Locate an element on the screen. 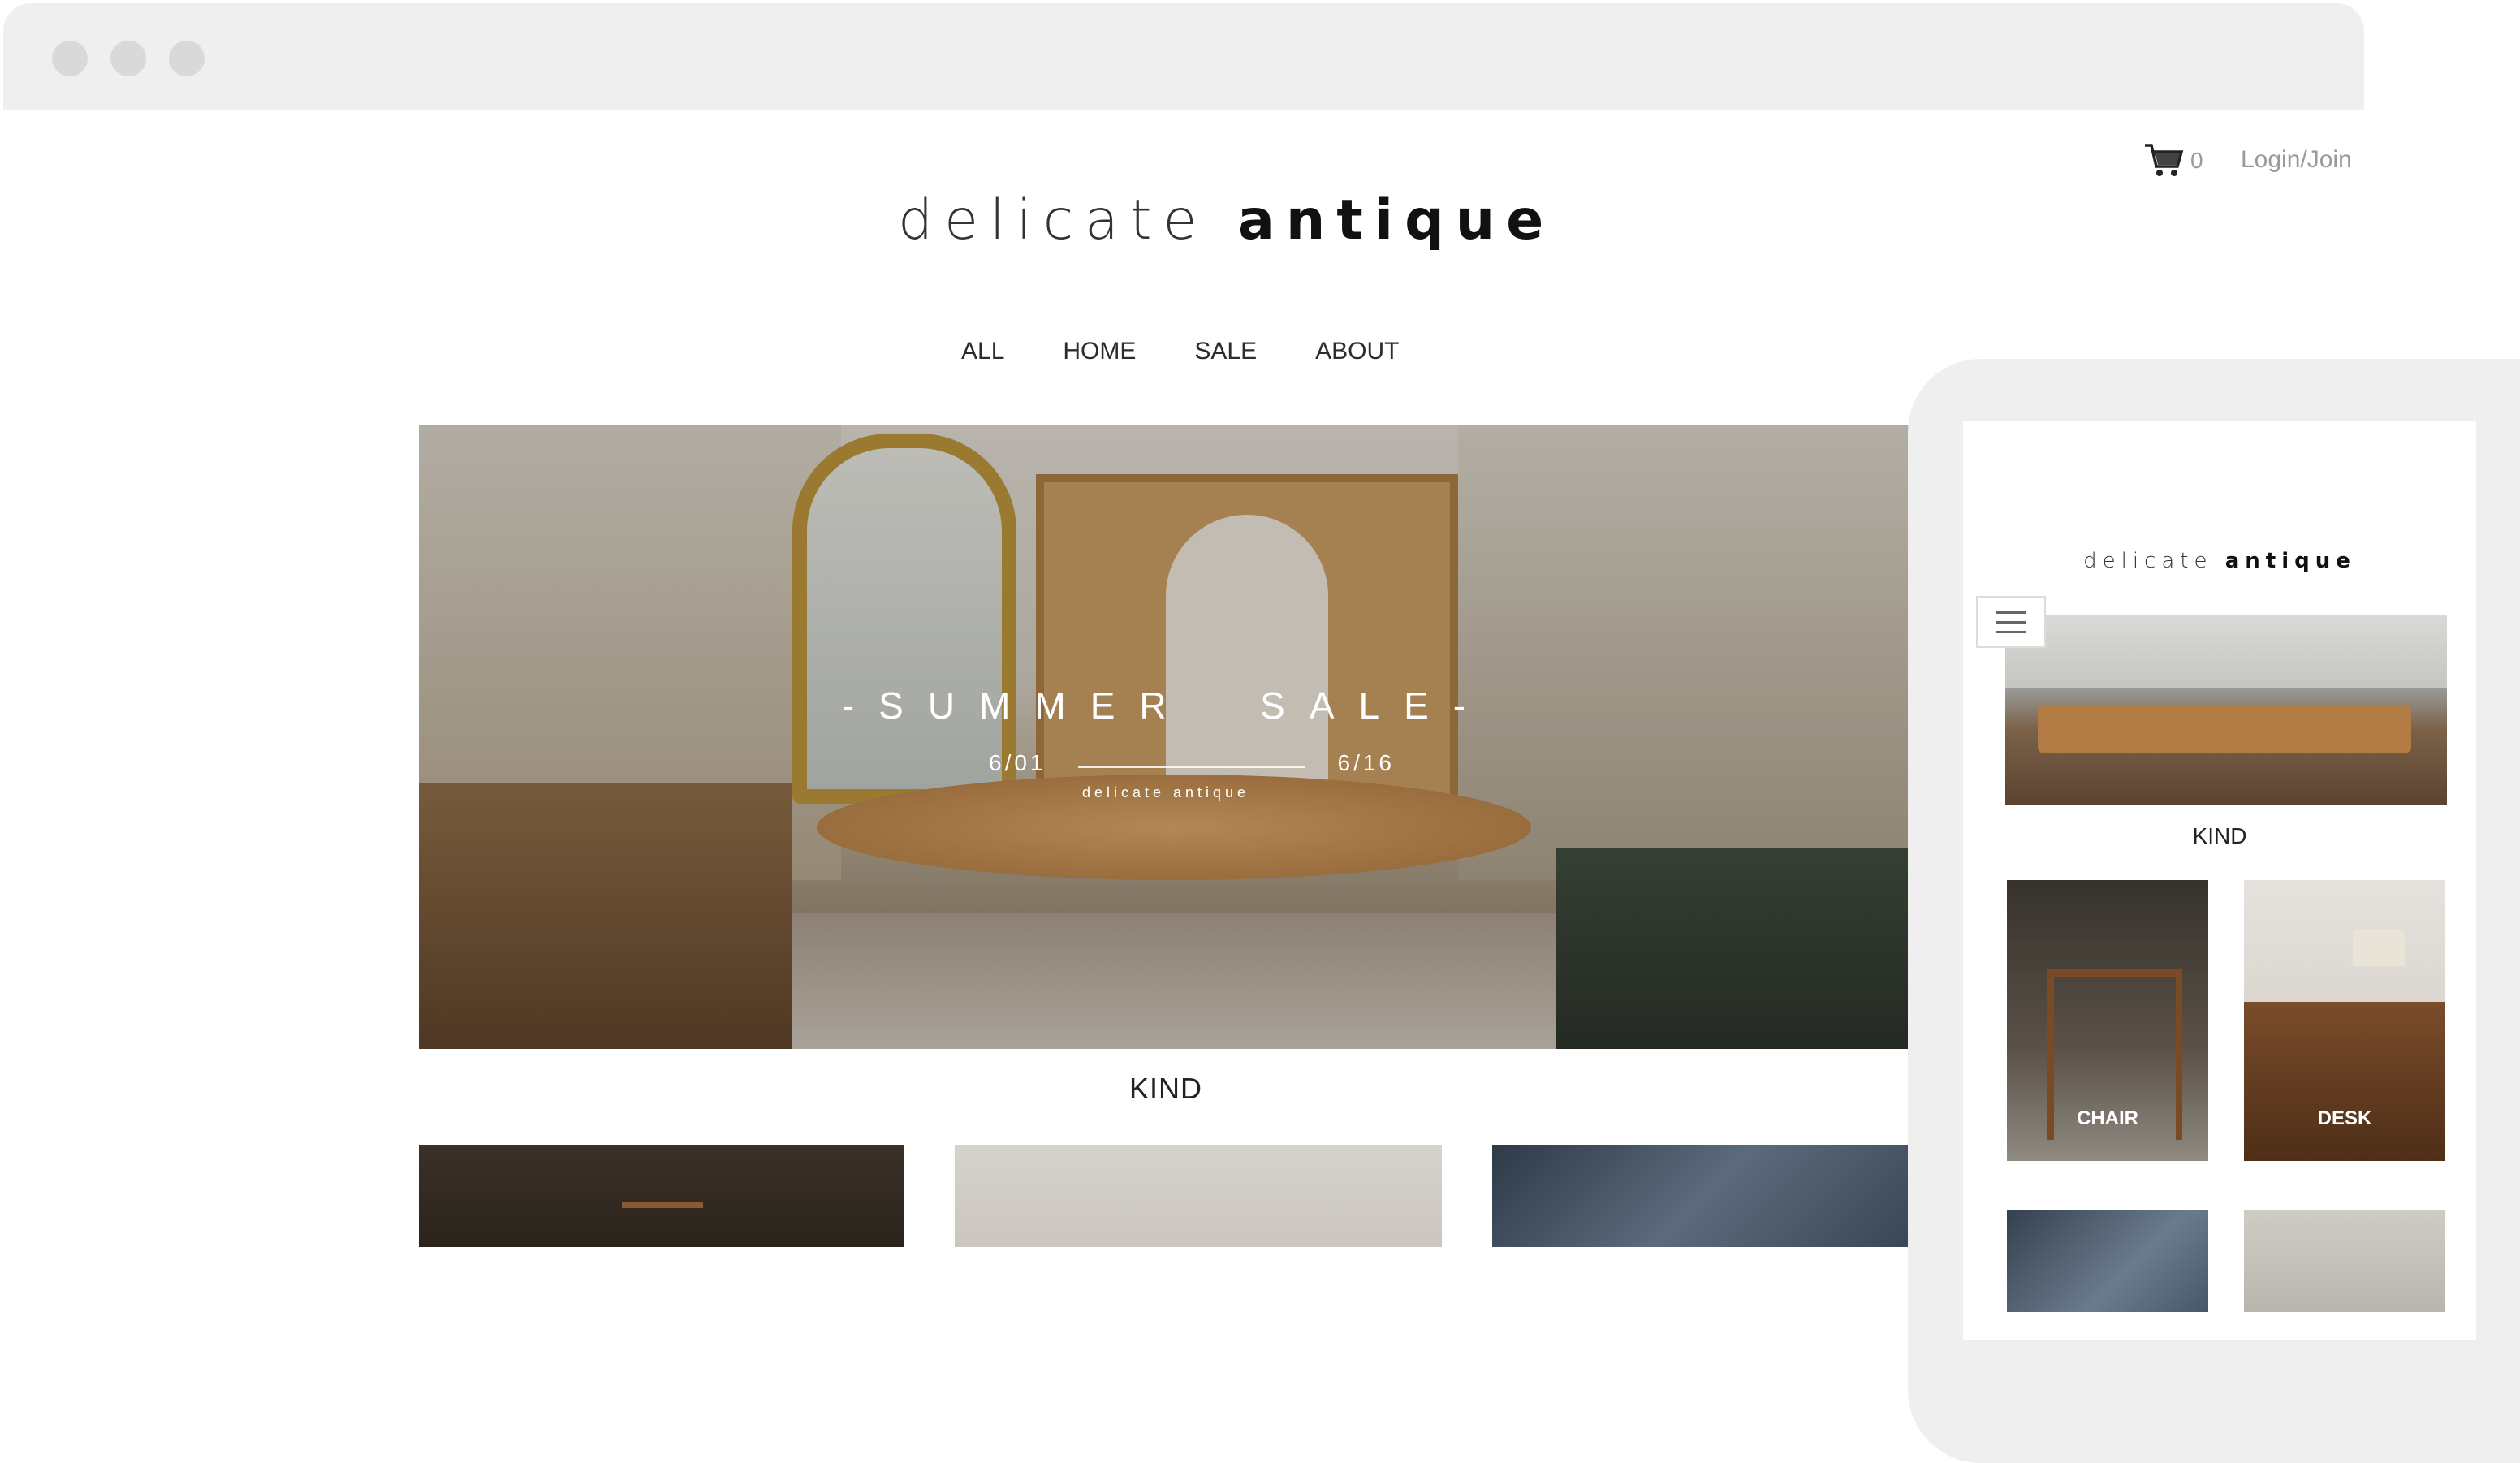 This screenshot has width=2520, height=1463. mobile-kind-card-desk: DESK is located at coordinates (2344, 1021).